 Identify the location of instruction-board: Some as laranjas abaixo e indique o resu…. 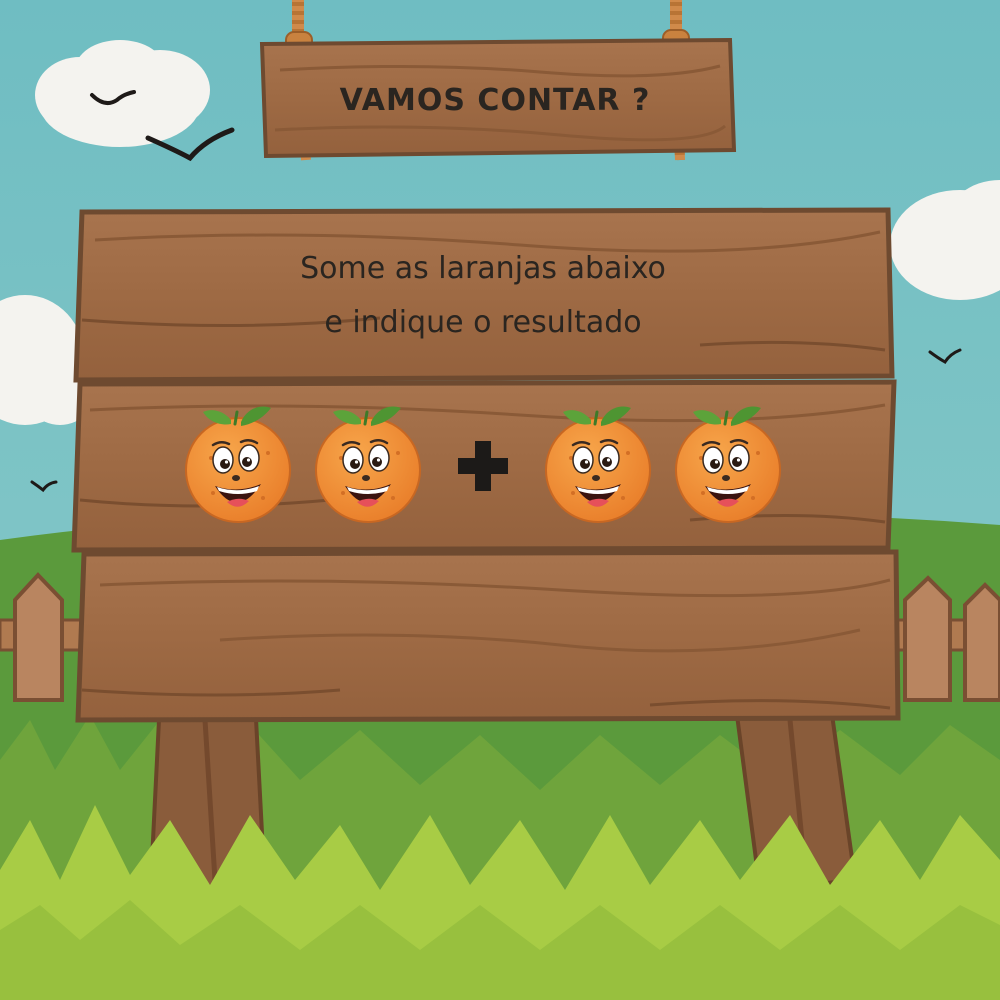
(484, 295).